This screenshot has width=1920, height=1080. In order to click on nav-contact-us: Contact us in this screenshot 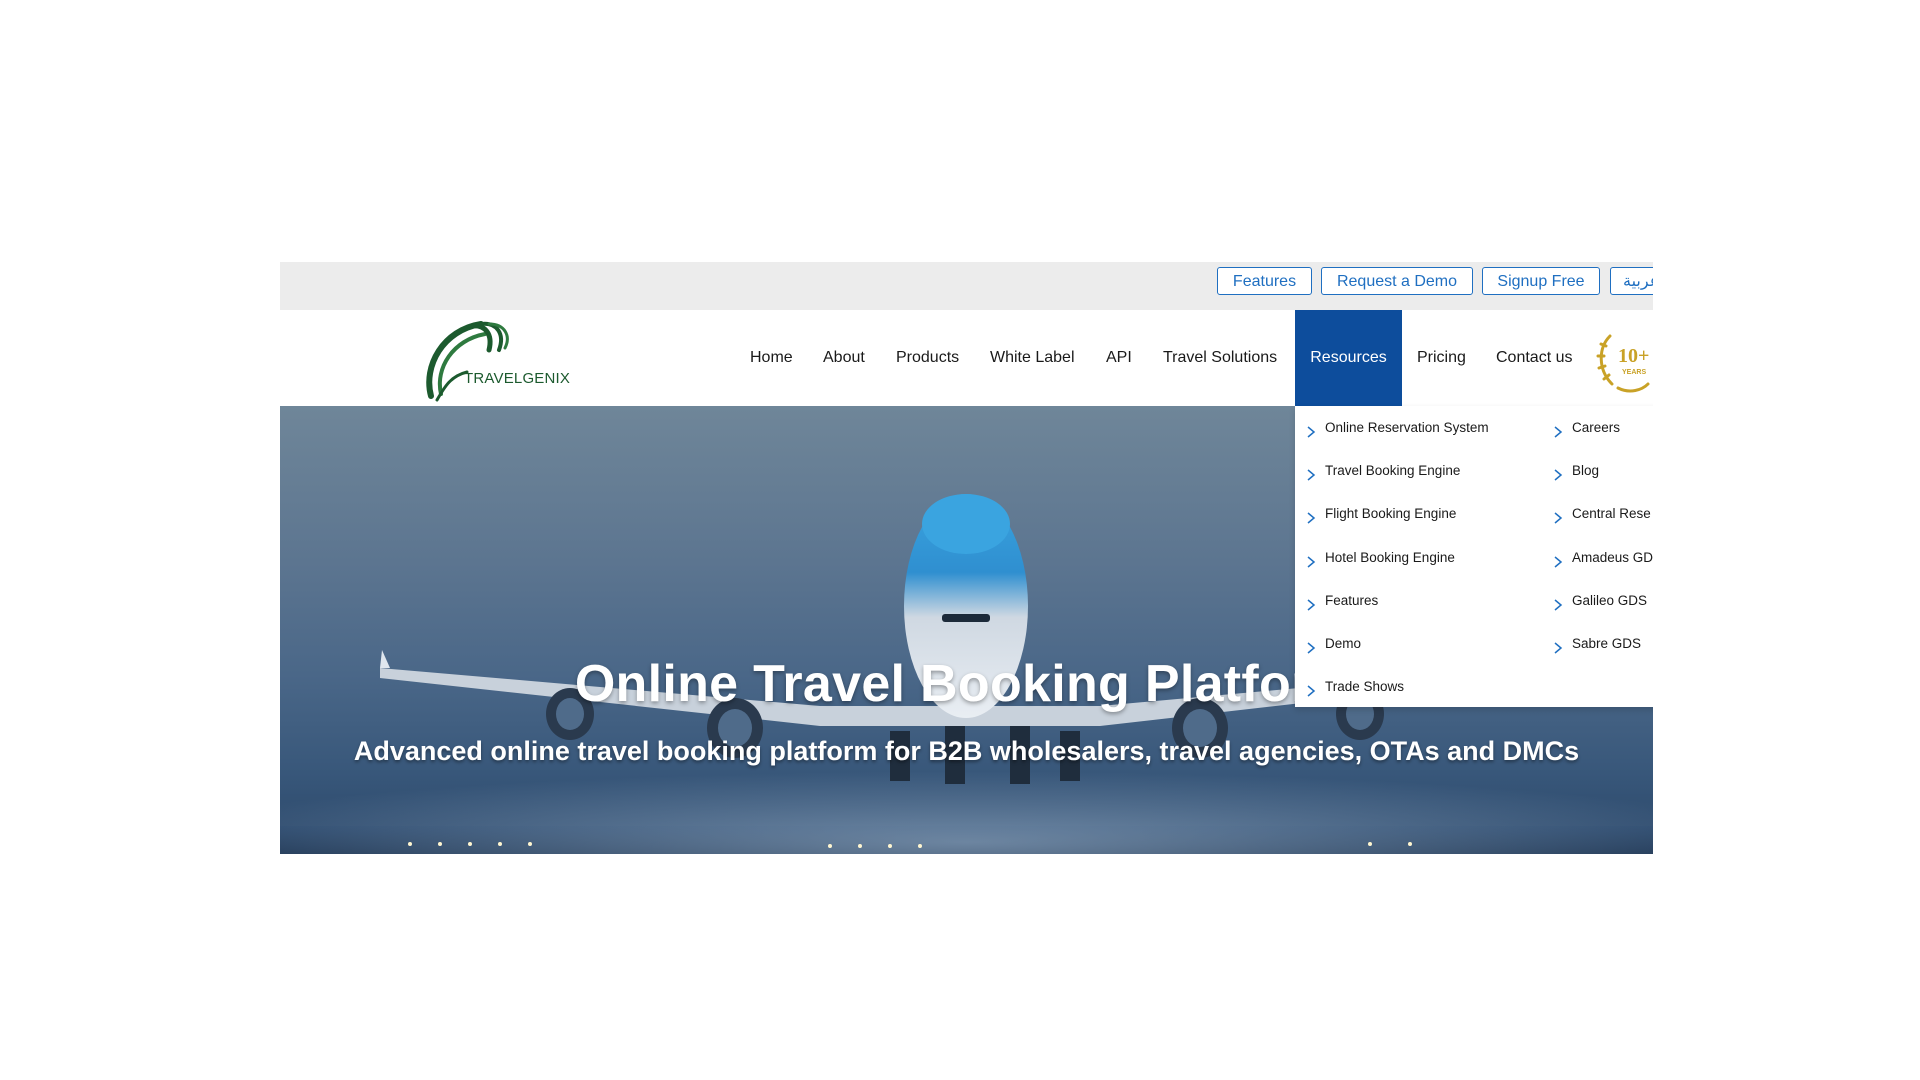, I will do `click(1534, 358)`.